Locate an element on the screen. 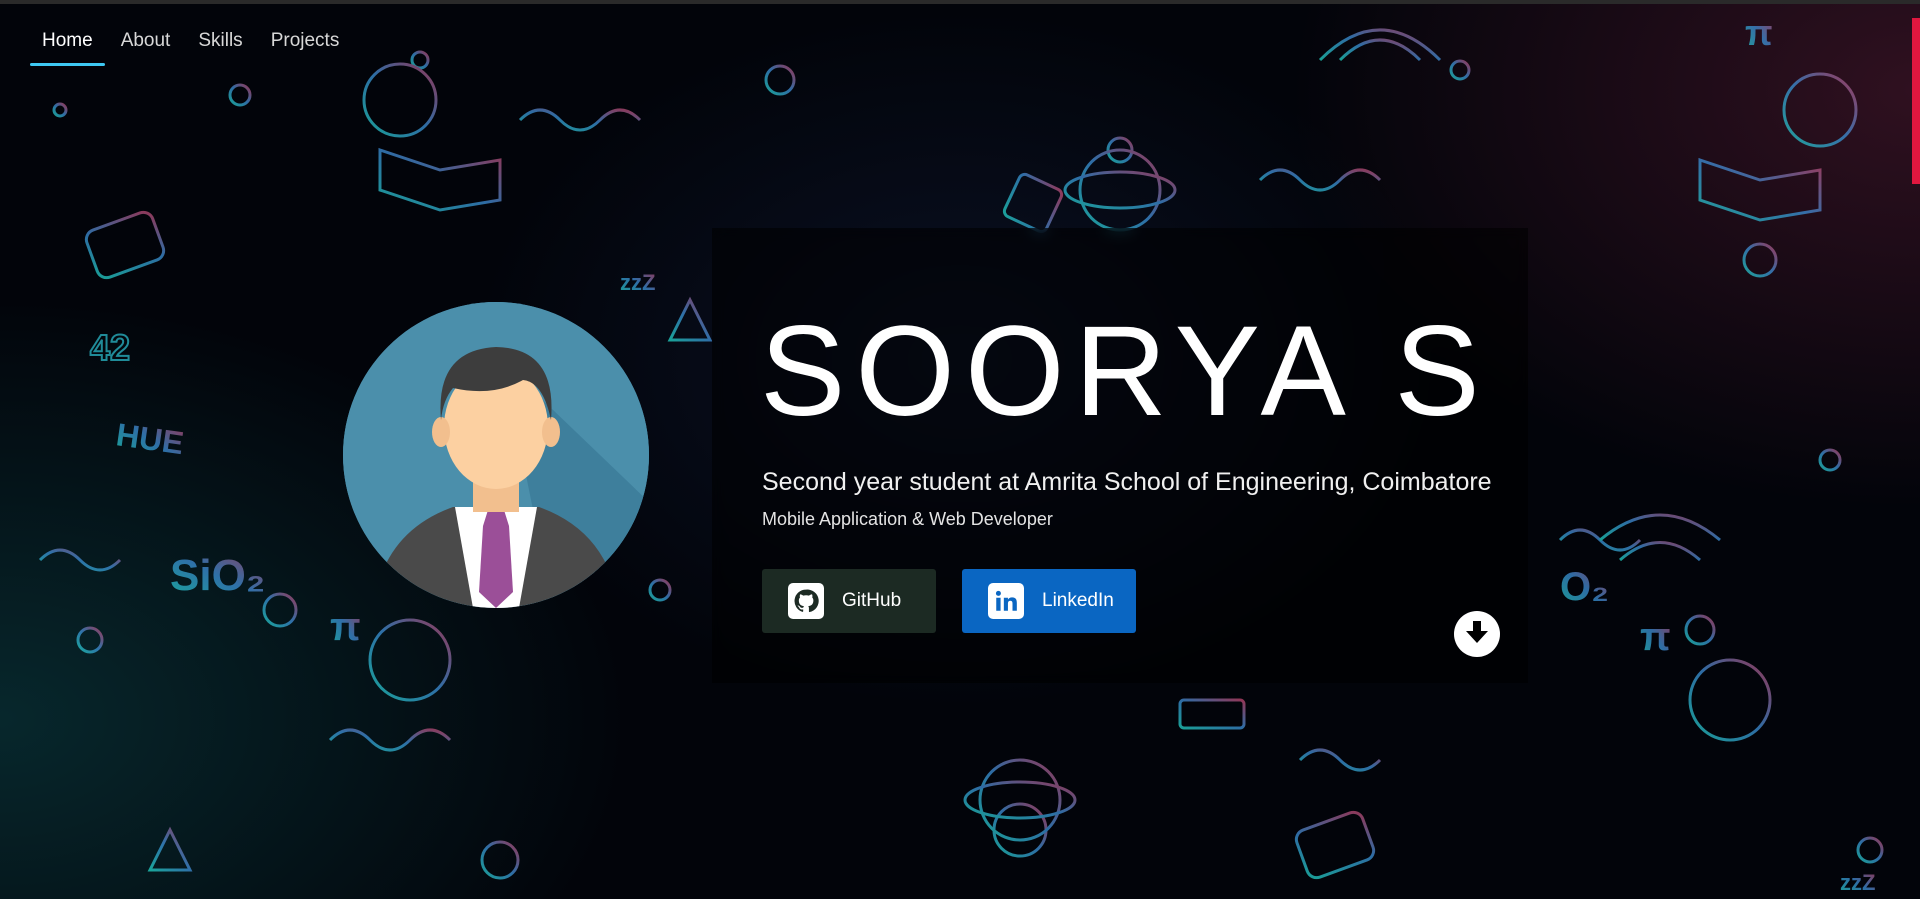 This screenshot has width=1920, height=899. svg-text: SiO₂ is located at coordinates (217, 575).